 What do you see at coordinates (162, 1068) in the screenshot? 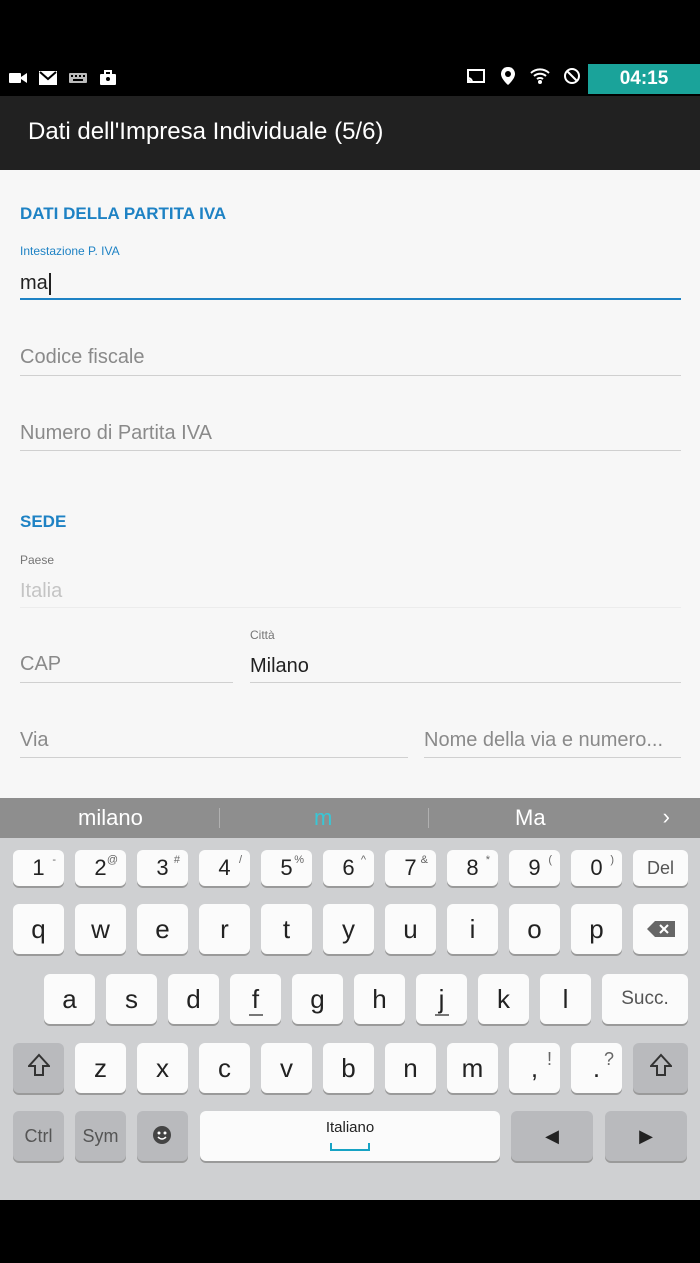
I see `key-x: x` at bounding box center [162, 1068].